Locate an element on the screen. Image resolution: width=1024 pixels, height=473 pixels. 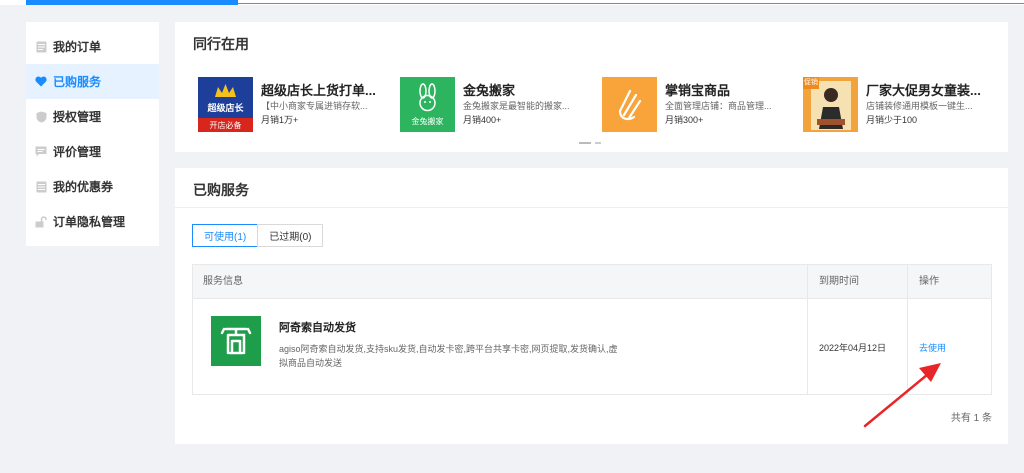
divider is located at coordinates (591, 207).